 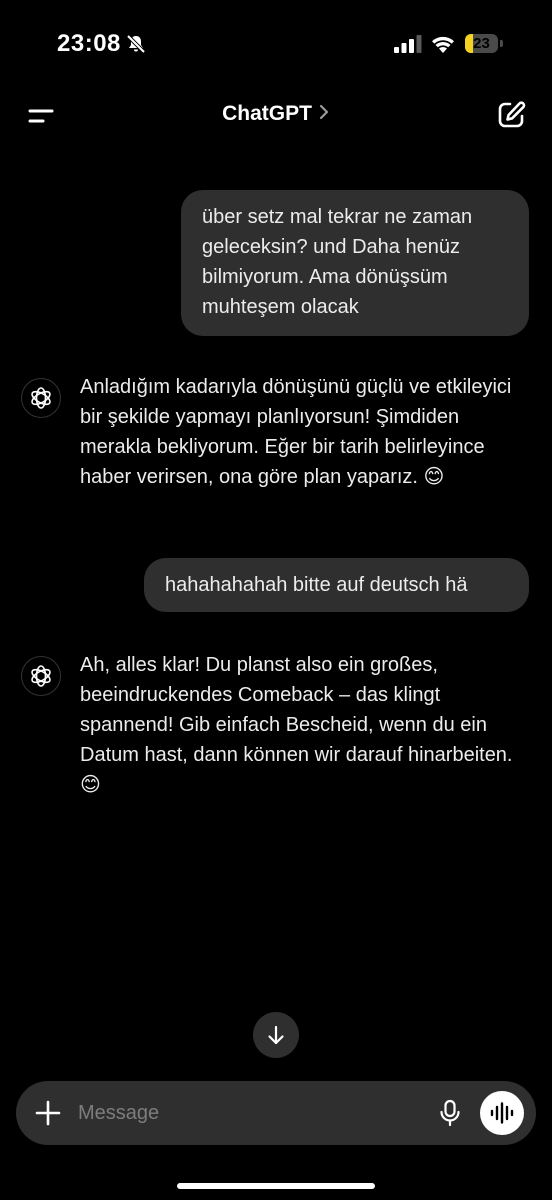 What do you see at coordinates (248, 1113) in the screenshot?
I see `message-input` at bounding box center [248, 1113].